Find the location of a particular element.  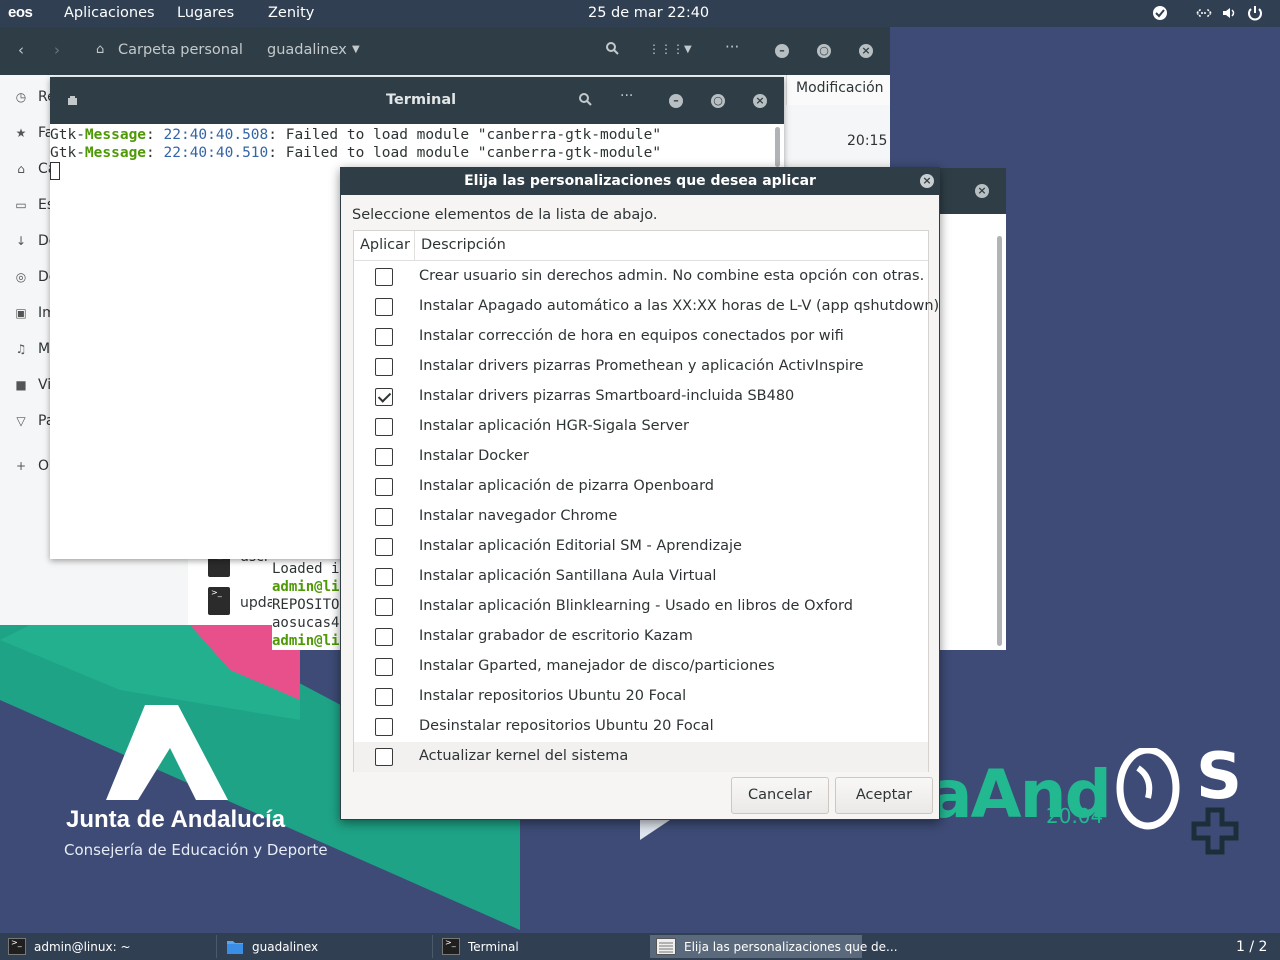

checklist-row: Instalar navegador Chrome is located at coordinates (641, 517).